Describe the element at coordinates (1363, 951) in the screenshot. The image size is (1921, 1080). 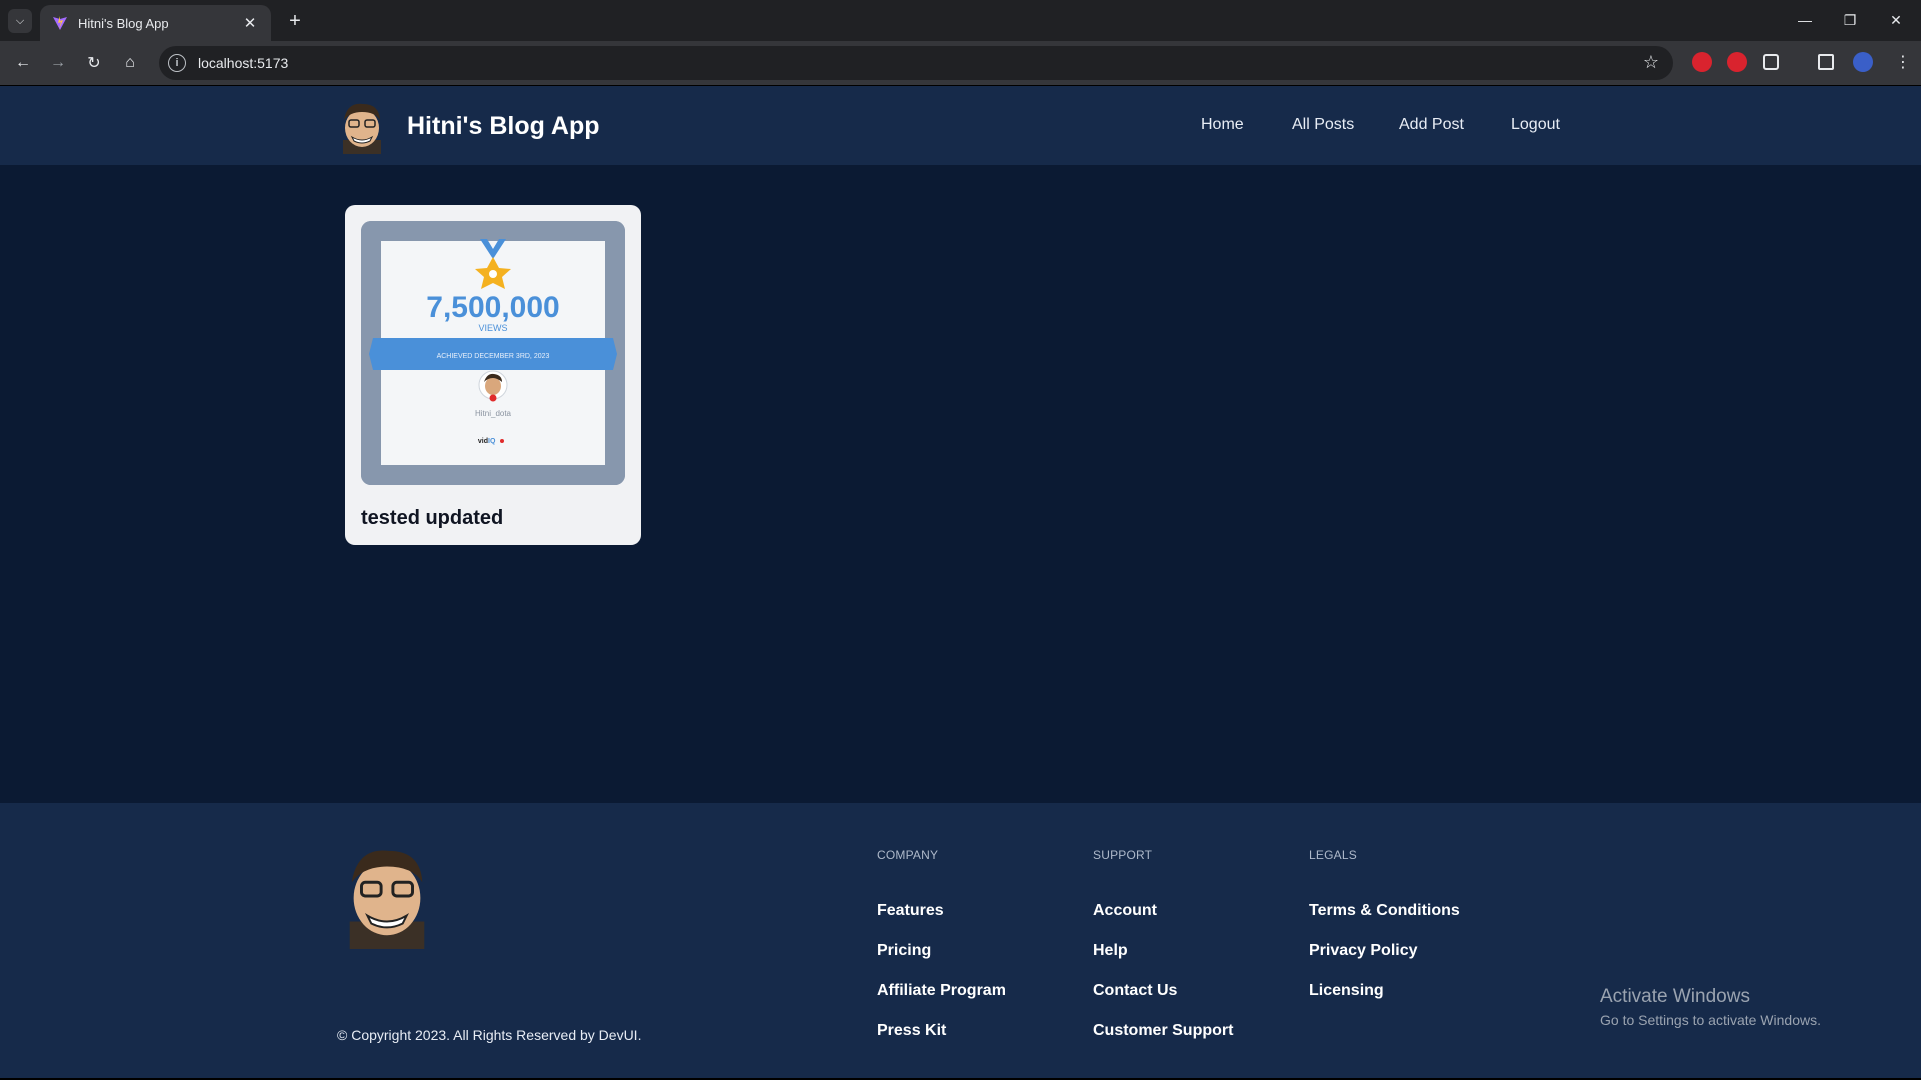
I see `footer-link-privacy-policy: Privacy Policy` at that location.